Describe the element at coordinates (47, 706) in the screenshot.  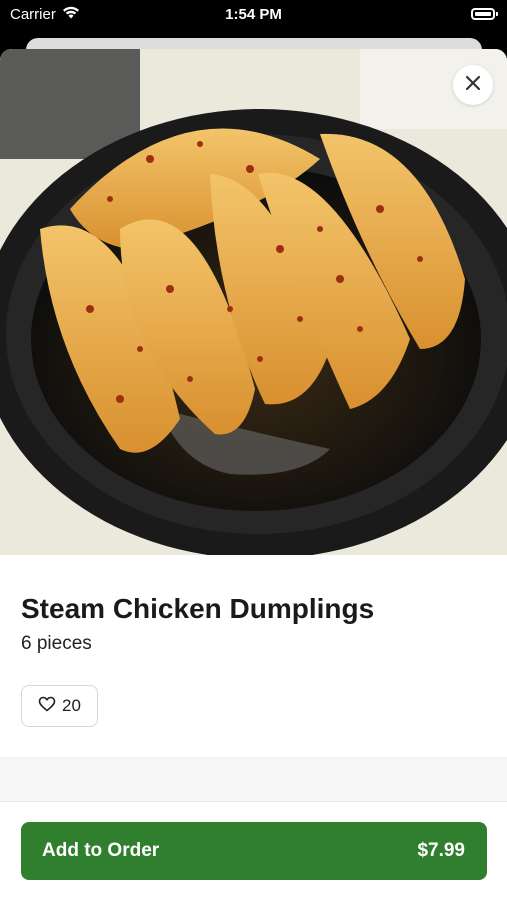
I see `heart-icon` at that location.